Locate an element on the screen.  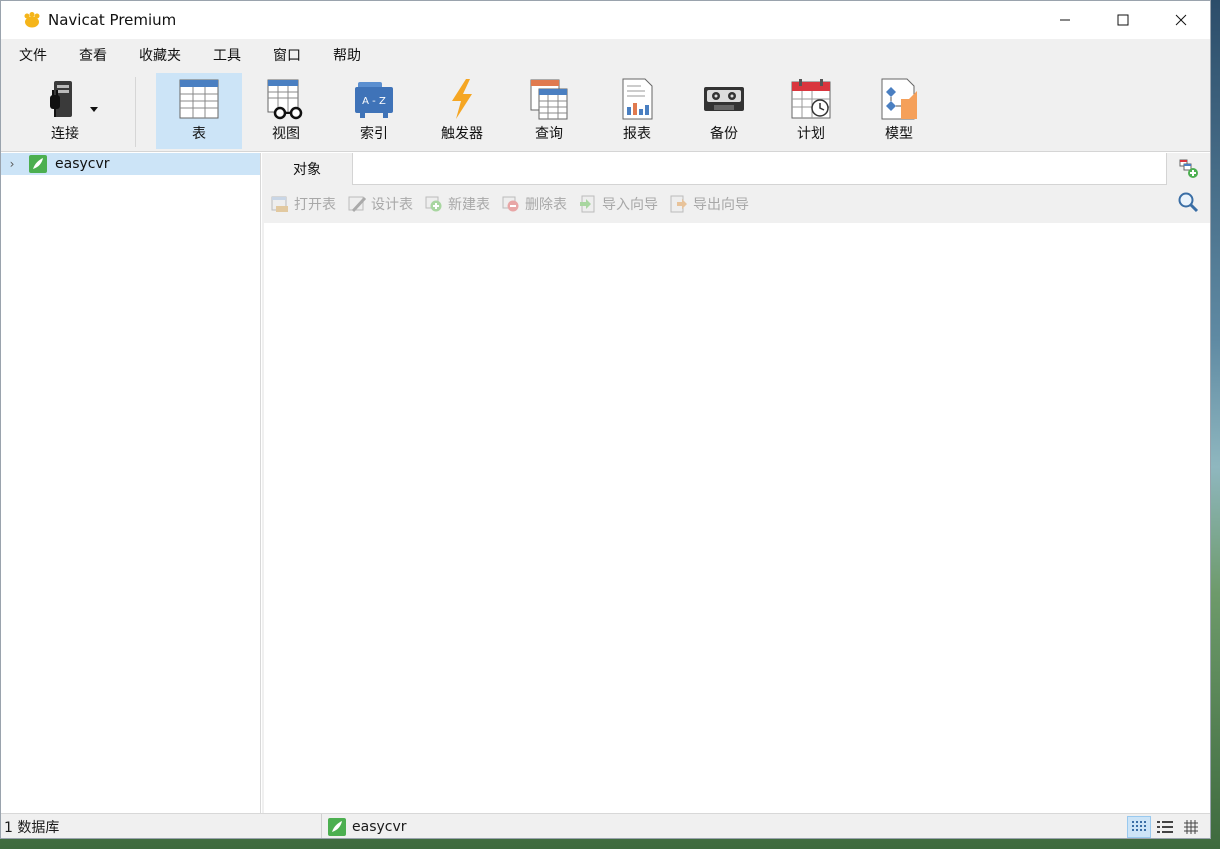
main-toolbar: 连接 表 视图 A - Z 索引 触发器 查询 报表 备份 计划 模型 is located at coordinates (605, 112).